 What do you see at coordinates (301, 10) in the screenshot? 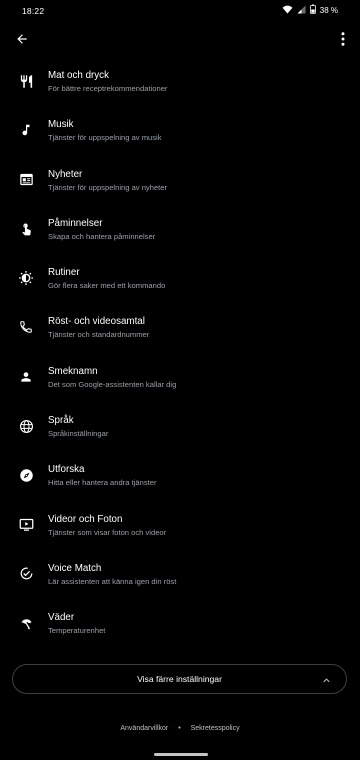
I see `signal-icon` at bounding box center [301, 10].